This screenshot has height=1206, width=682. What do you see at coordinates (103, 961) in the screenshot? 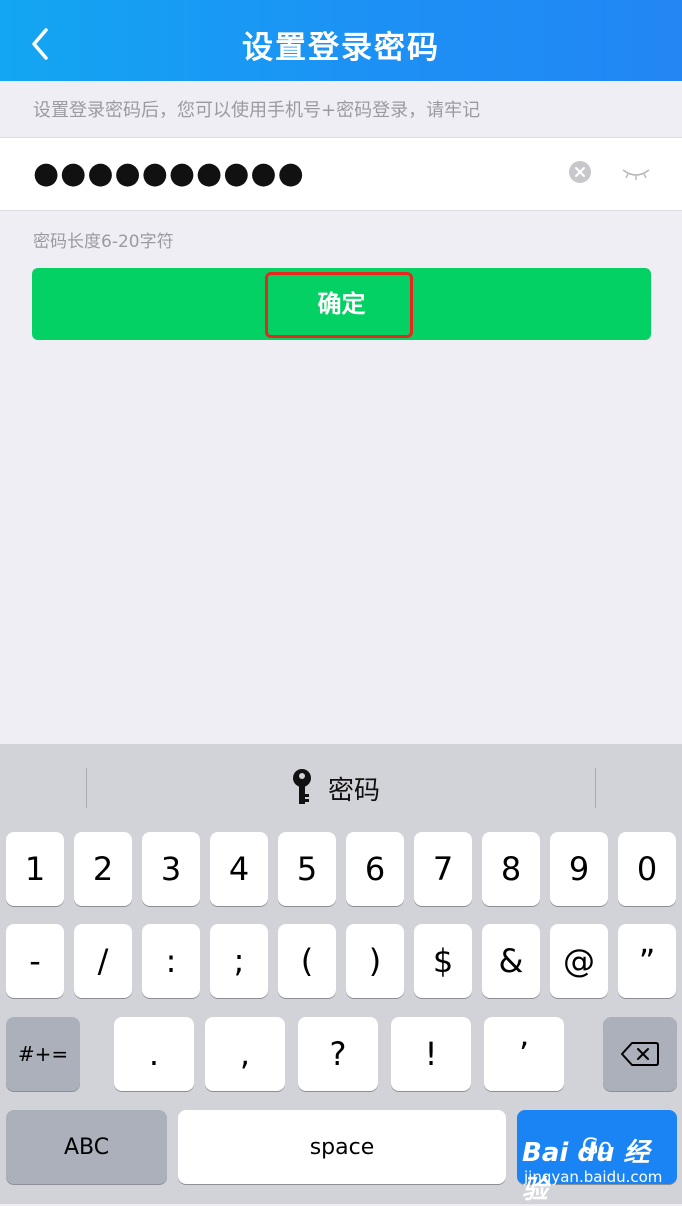
I see `key-slash: /` at bounding box center [103, 961].